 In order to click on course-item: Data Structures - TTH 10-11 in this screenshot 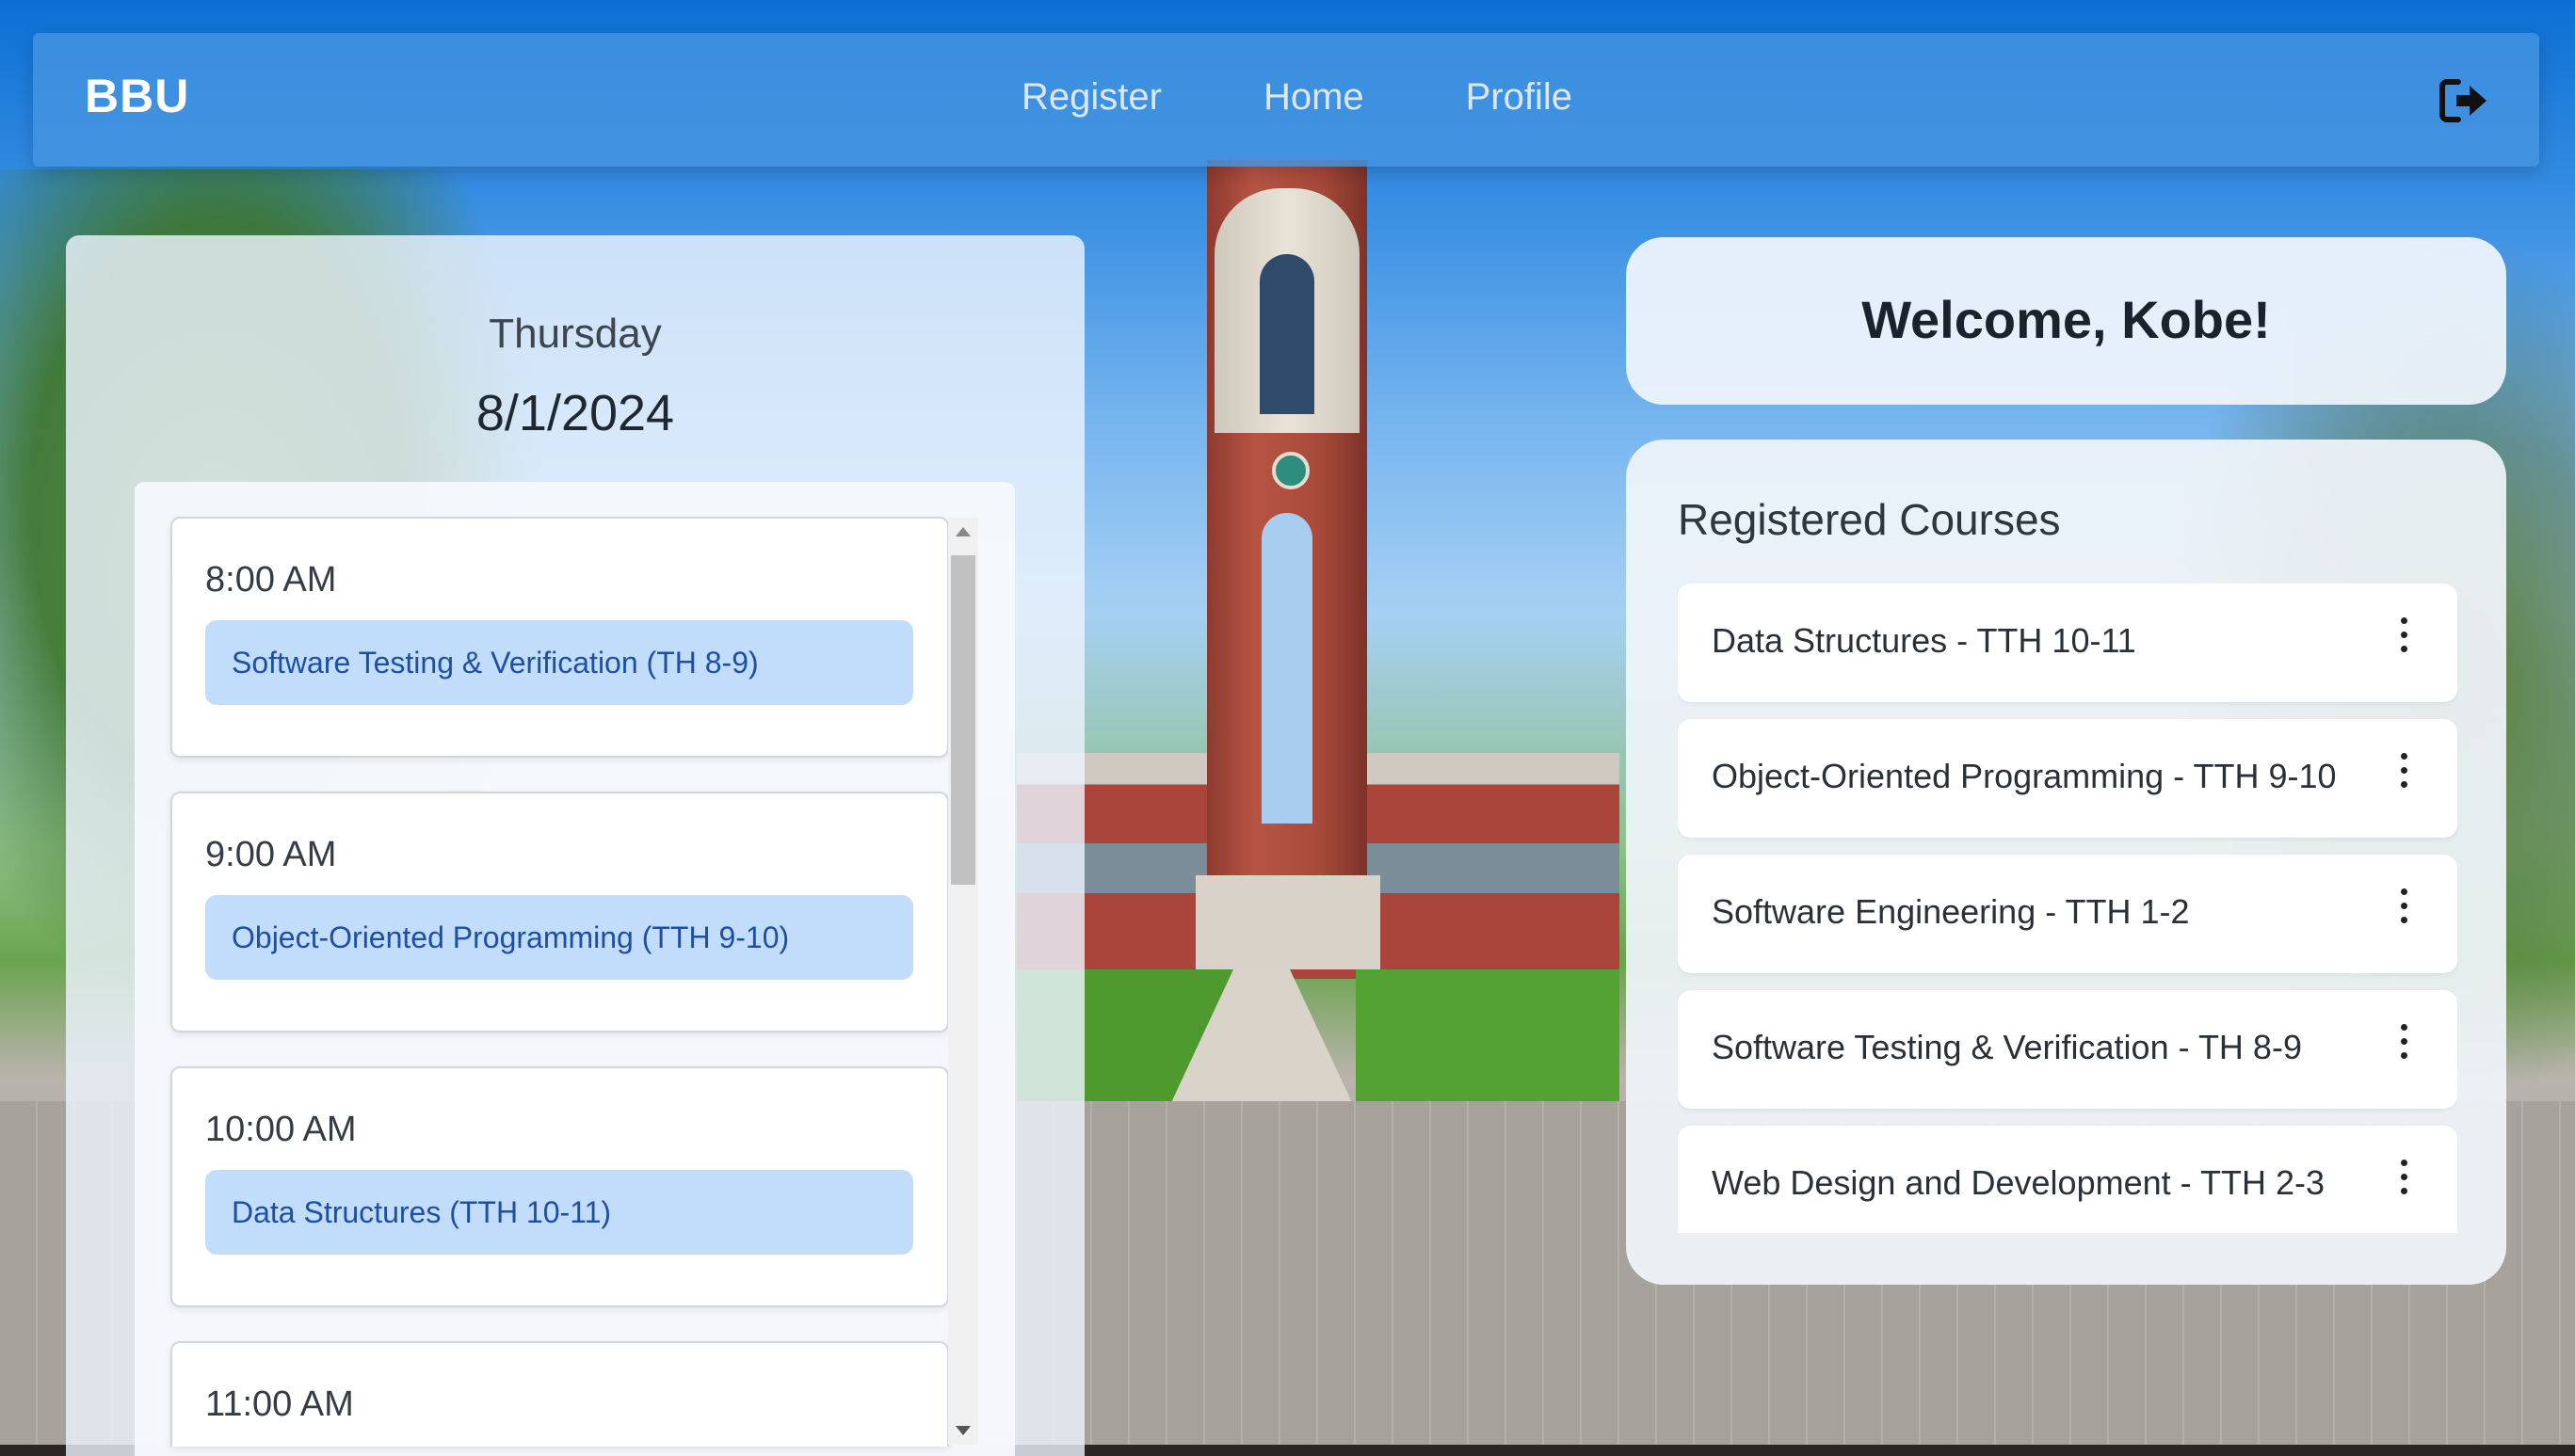, I will do `click(2067, 643)`.